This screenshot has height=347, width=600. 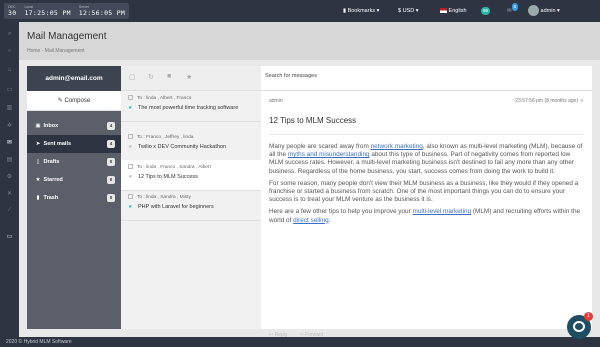 What do you see at coordinates (329, 154) in the screenshot?
I see `link-myths: myths and misunderstanding` at bounding box center [329, 154].